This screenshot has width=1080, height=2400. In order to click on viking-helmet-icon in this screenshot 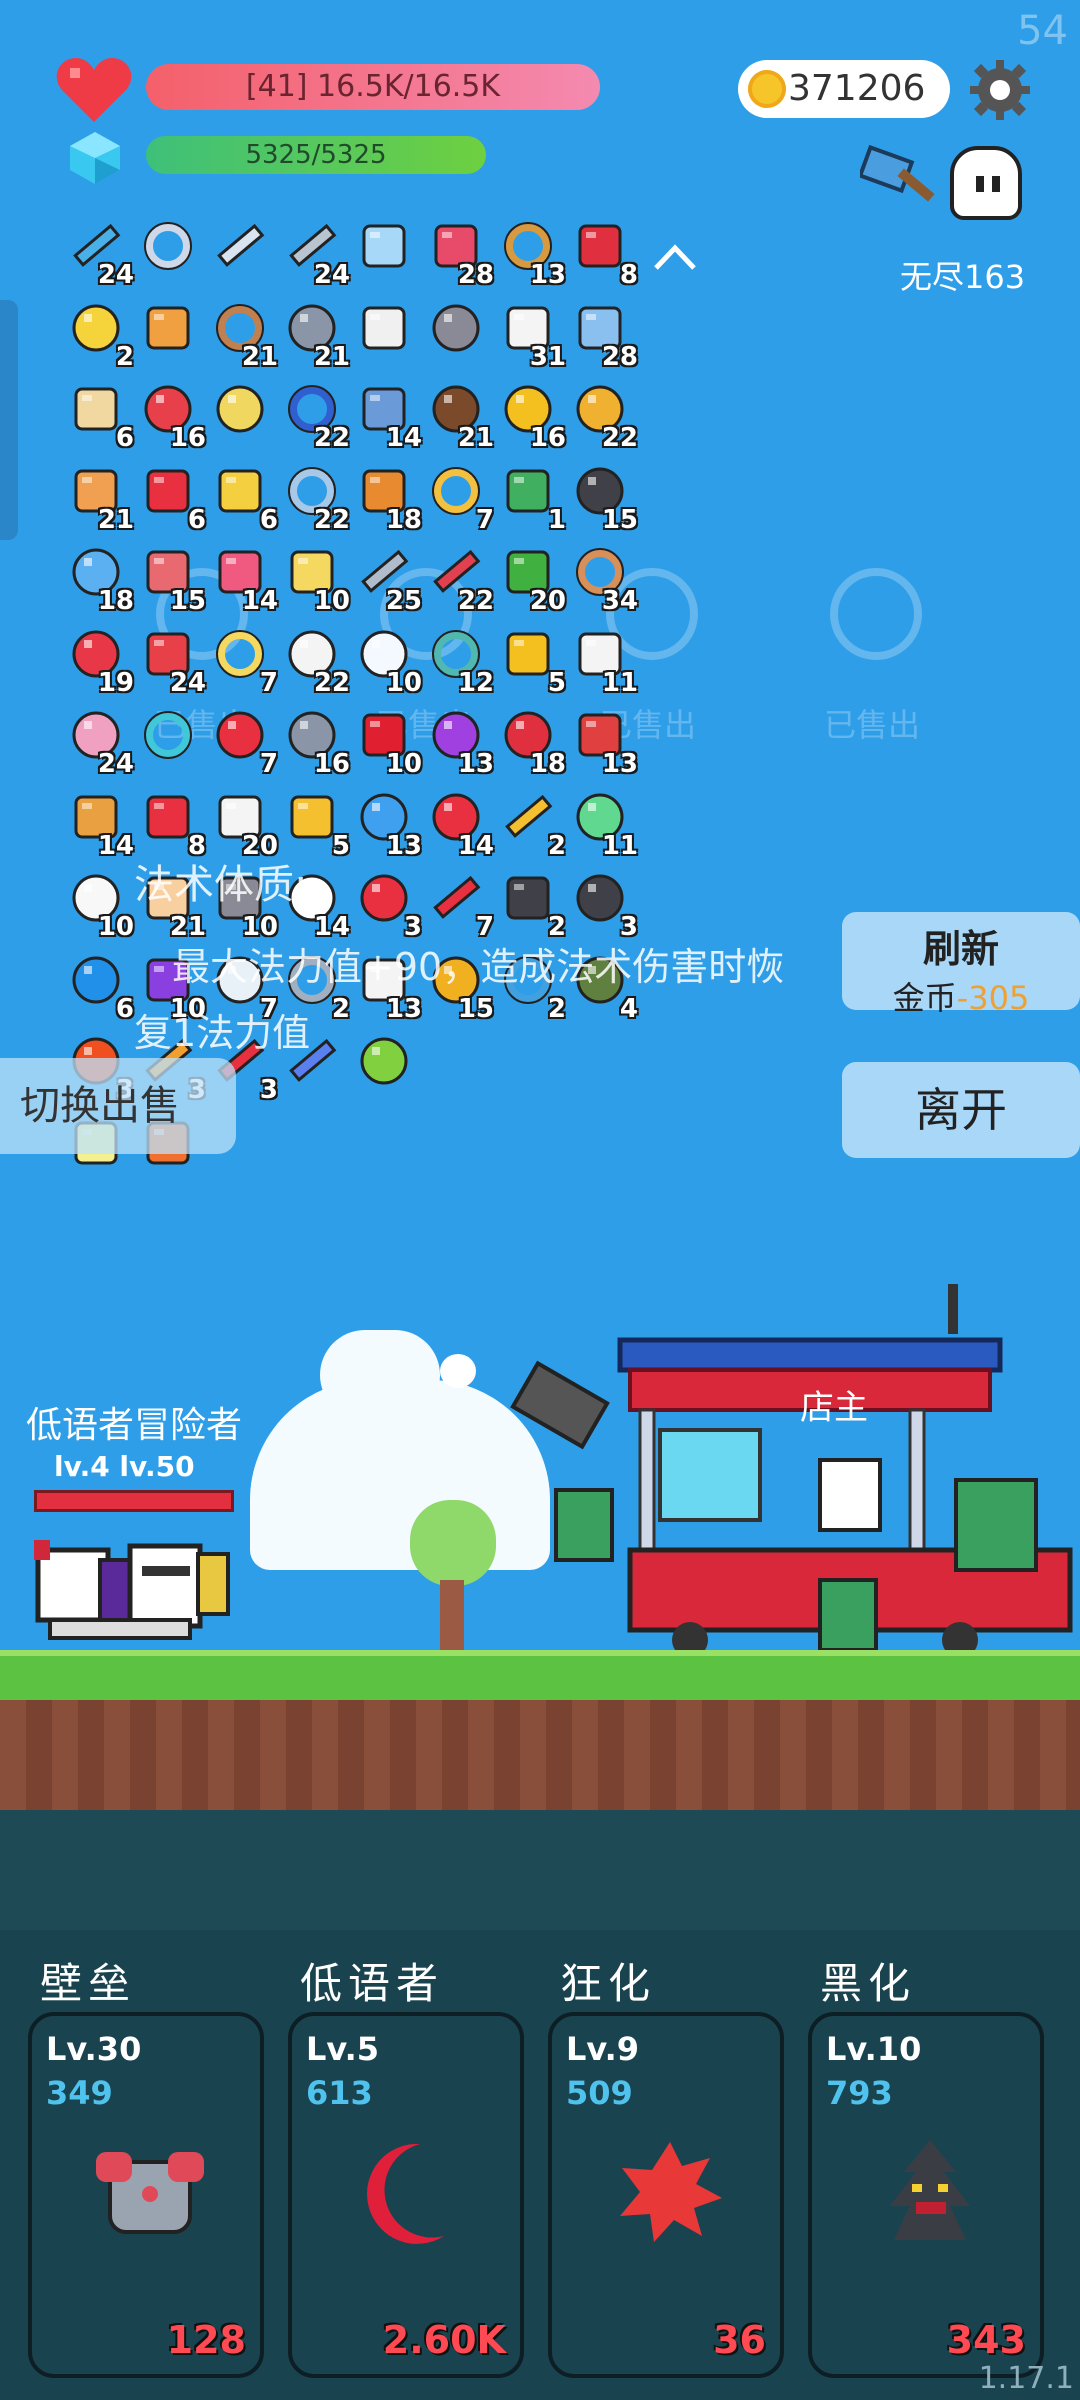, I will do `click(456, 327)`.